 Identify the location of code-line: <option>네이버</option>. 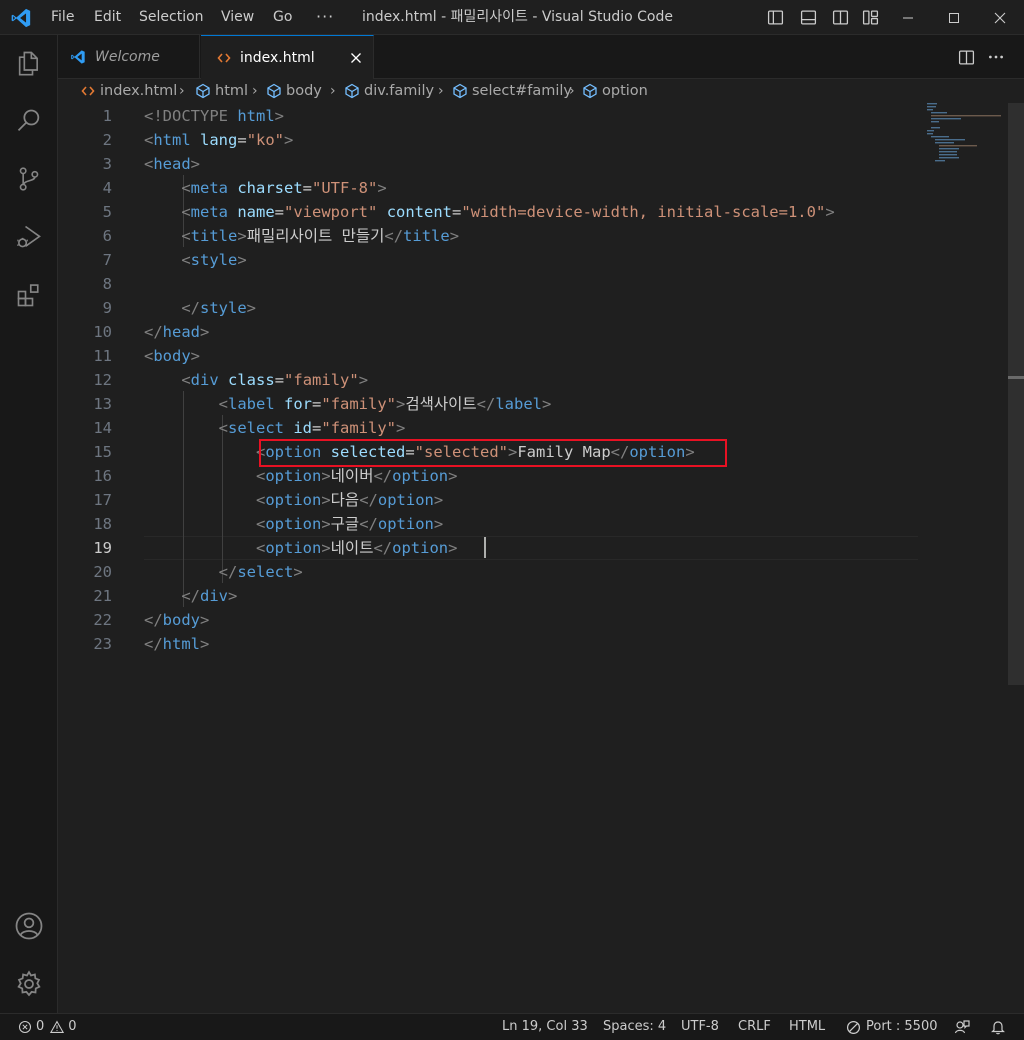
(300, 476).